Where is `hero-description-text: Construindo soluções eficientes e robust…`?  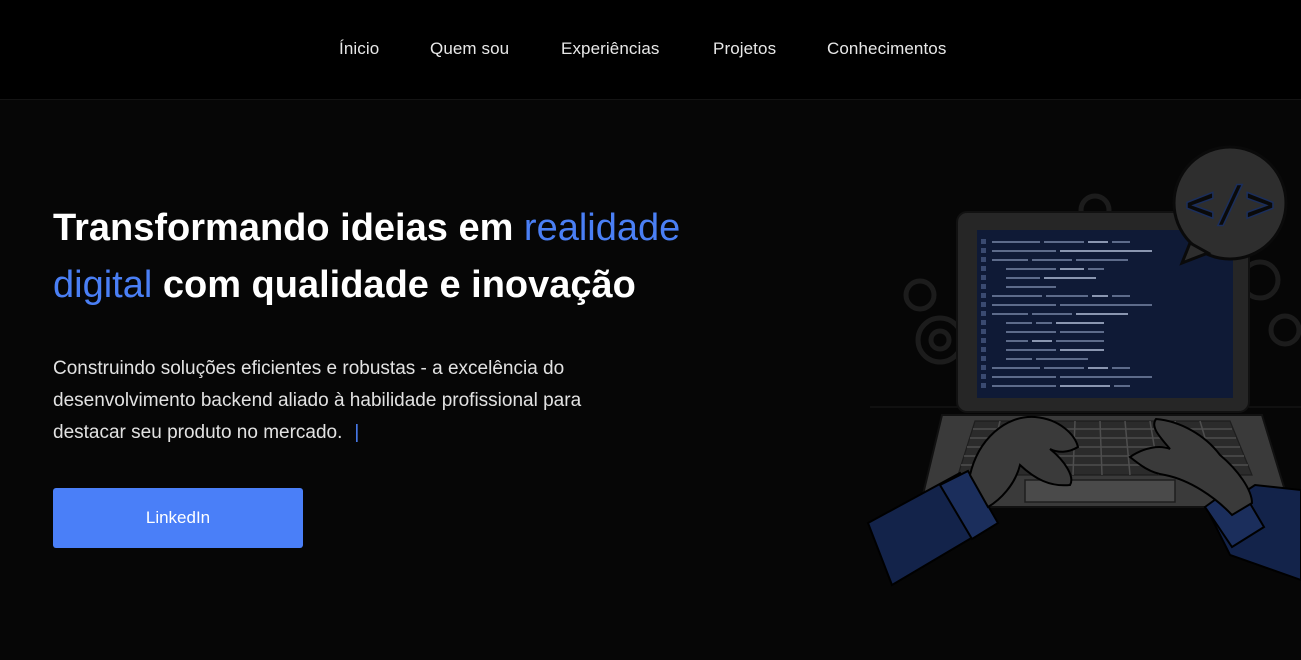 hero-description-text: Construindo soluções eficientes e robust… is located at coordinates (317, 400).